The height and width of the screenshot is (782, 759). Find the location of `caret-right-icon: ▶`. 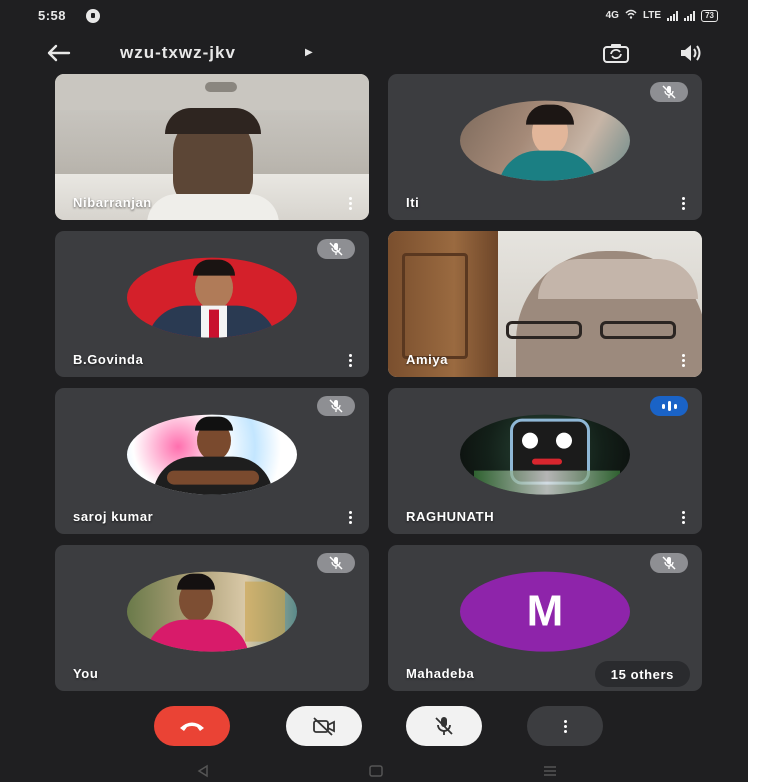

caret-right-icon: ▶ is located at coordinates (309, 52).